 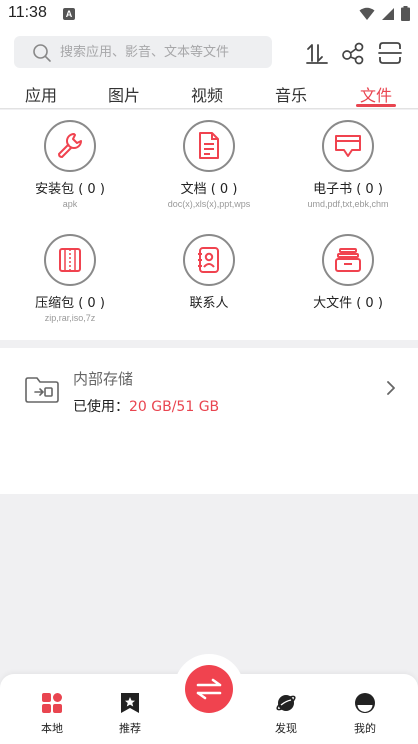 I want to click on scan-icon, so click(x=390, y=53).